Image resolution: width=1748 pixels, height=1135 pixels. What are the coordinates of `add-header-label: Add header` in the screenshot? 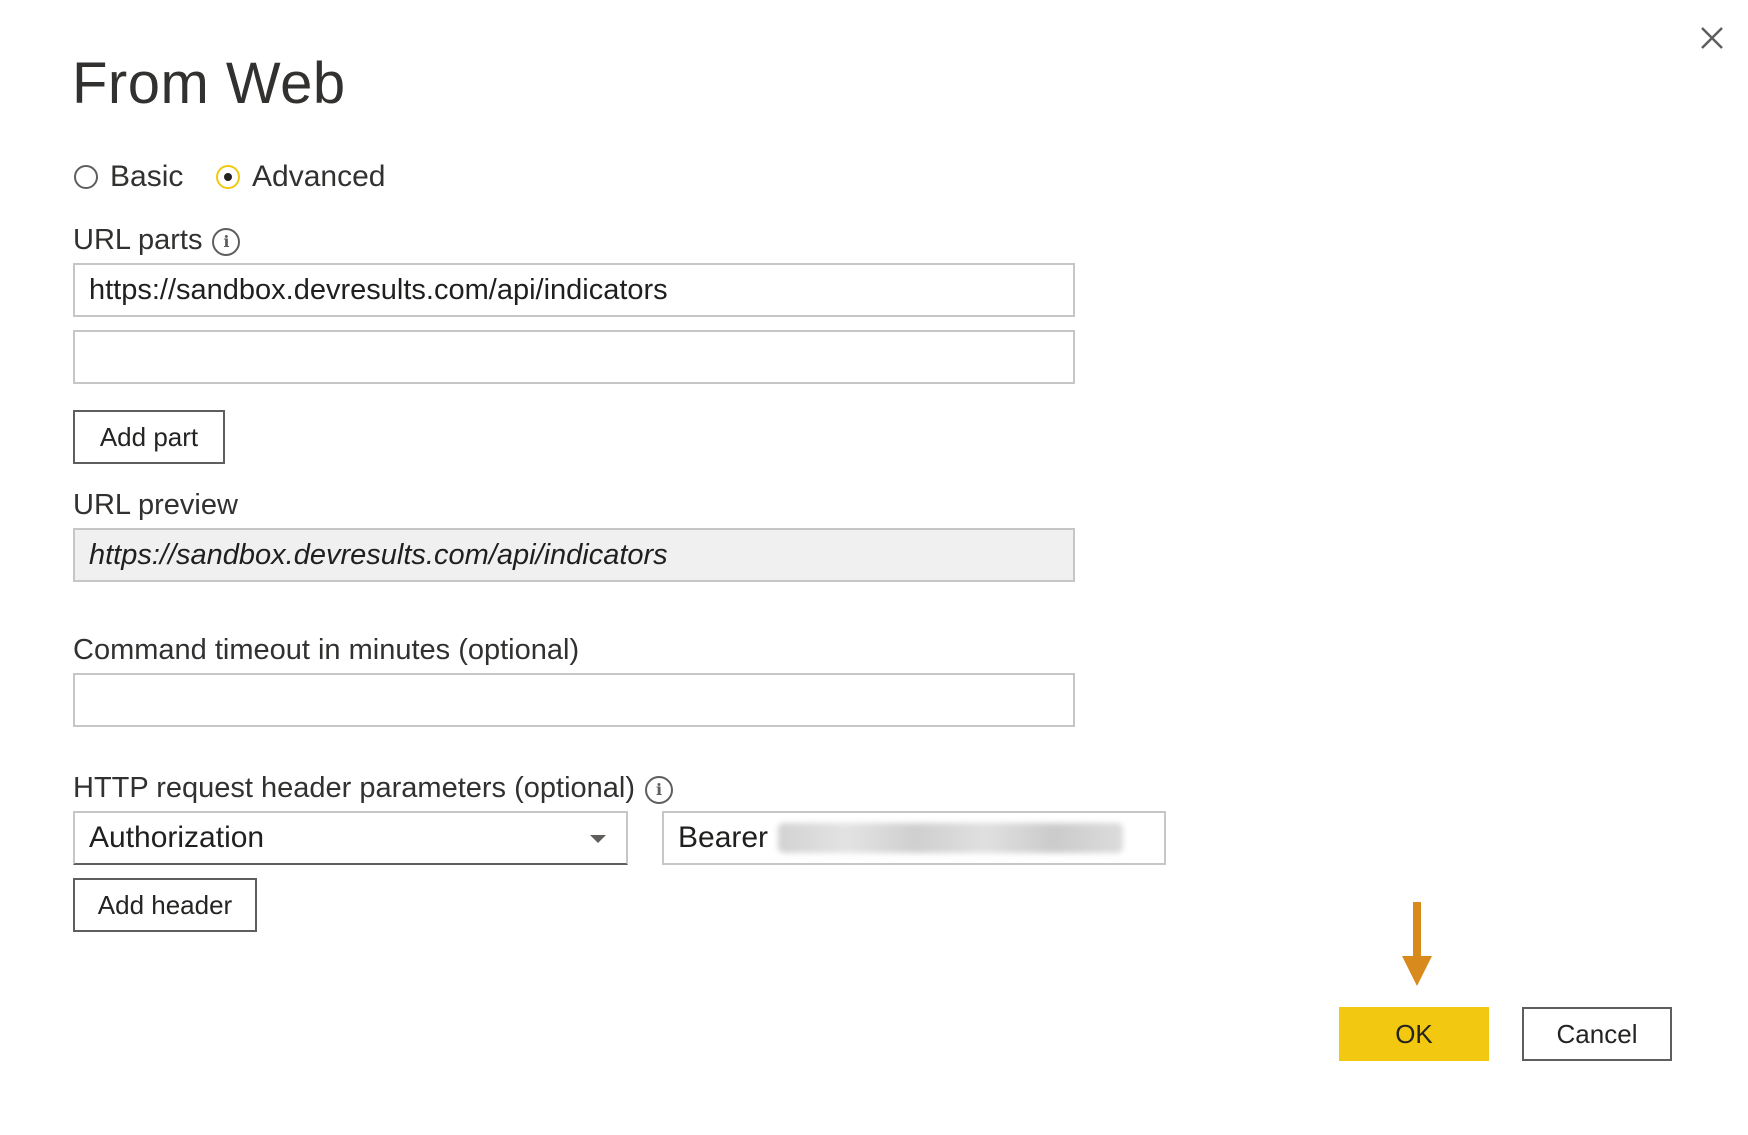 It's located at (165, 904).